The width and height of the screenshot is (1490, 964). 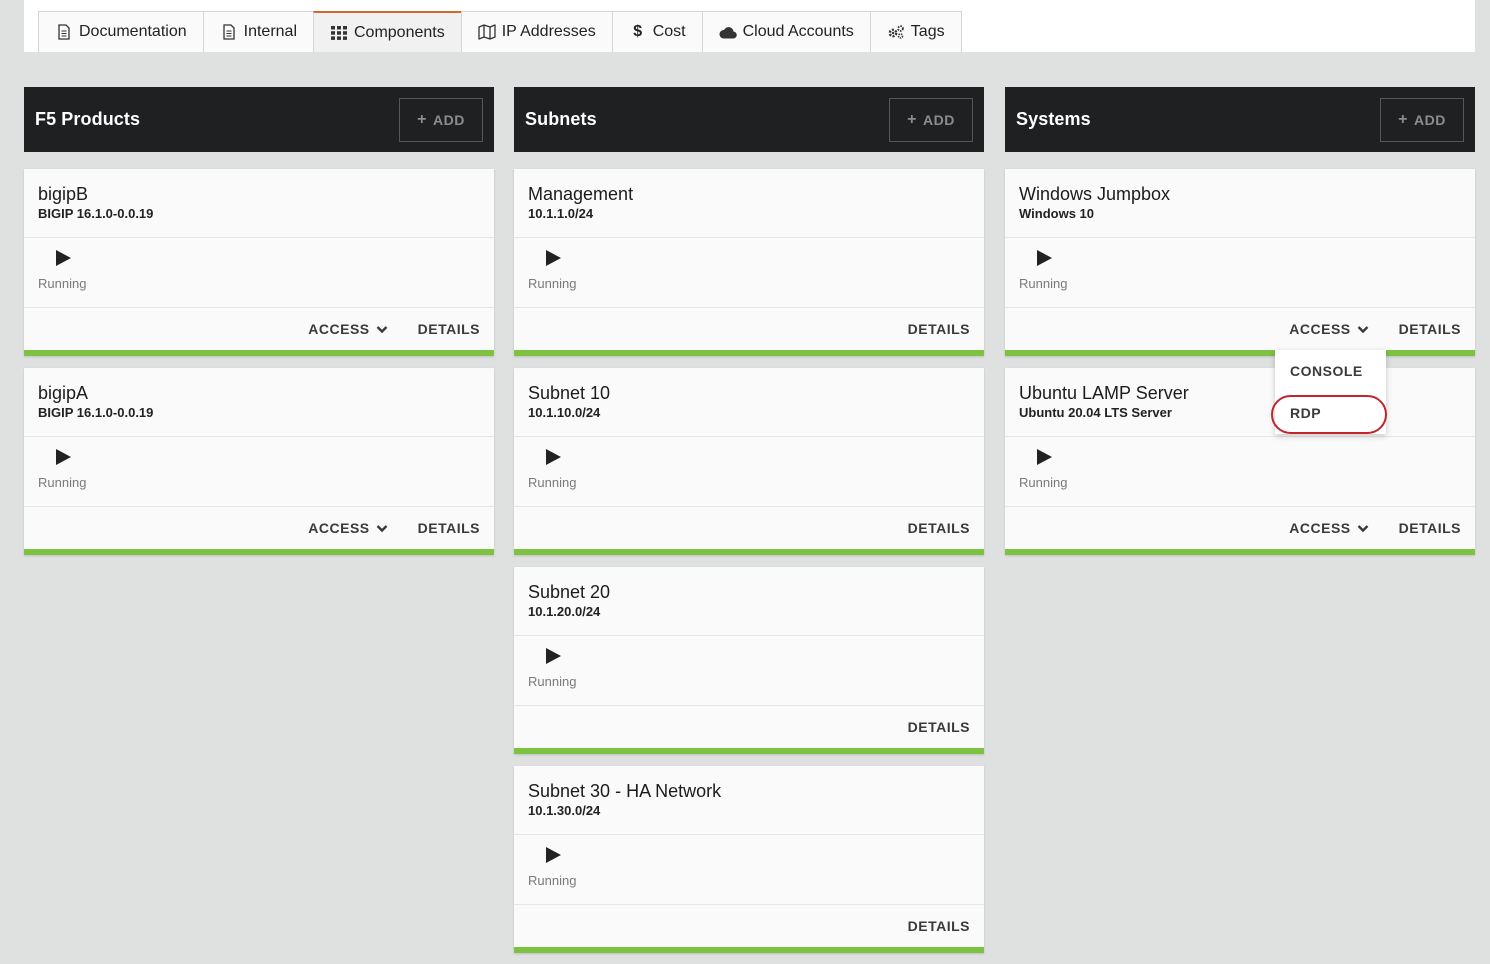 I want to click on tab-label: Cloud Accounts, so click(x=798, y=31).